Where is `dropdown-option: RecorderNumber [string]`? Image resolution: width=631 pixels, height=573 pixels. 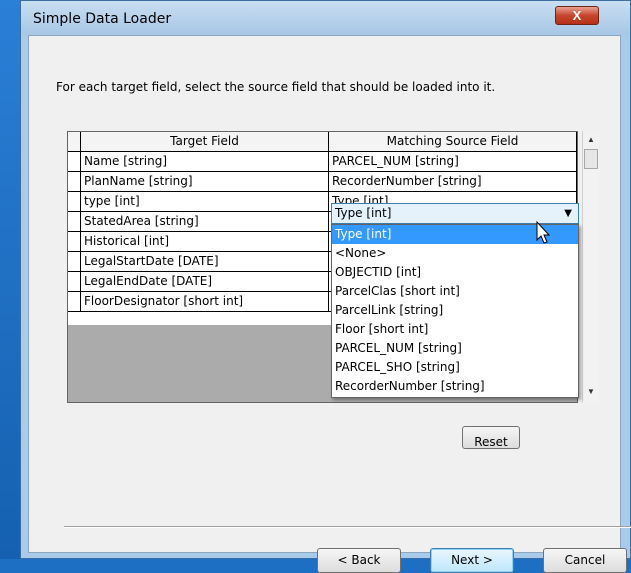
dropdown-option: RecorderNumber [string] is located at coordinates (455, 386).